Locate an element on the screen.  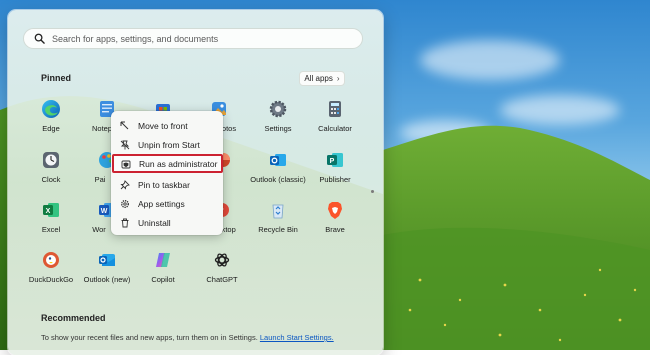
pinned-app-settings: Settings is located at coordinates (278, 116).